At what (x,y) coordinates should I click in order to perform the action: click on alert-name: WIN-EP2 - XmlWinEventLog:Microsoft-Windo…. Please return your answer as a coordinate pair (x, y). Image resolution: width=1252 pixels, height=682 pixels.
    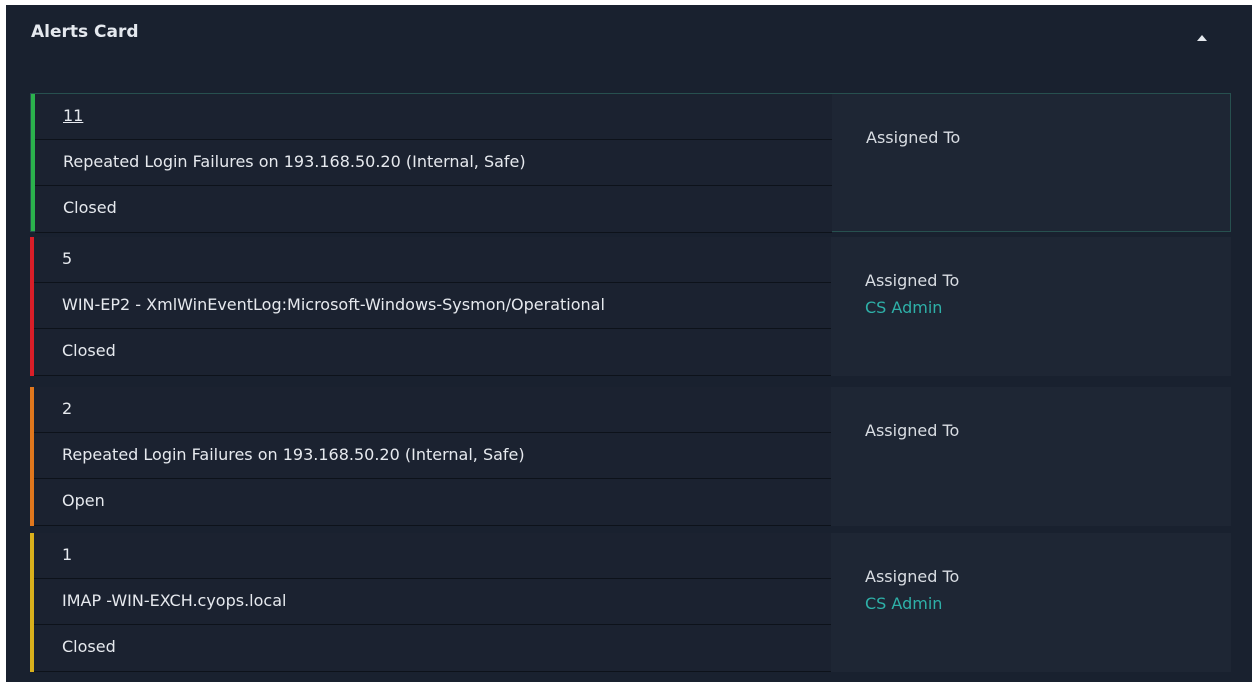
    Looking at the image, I should click on (333, 304).